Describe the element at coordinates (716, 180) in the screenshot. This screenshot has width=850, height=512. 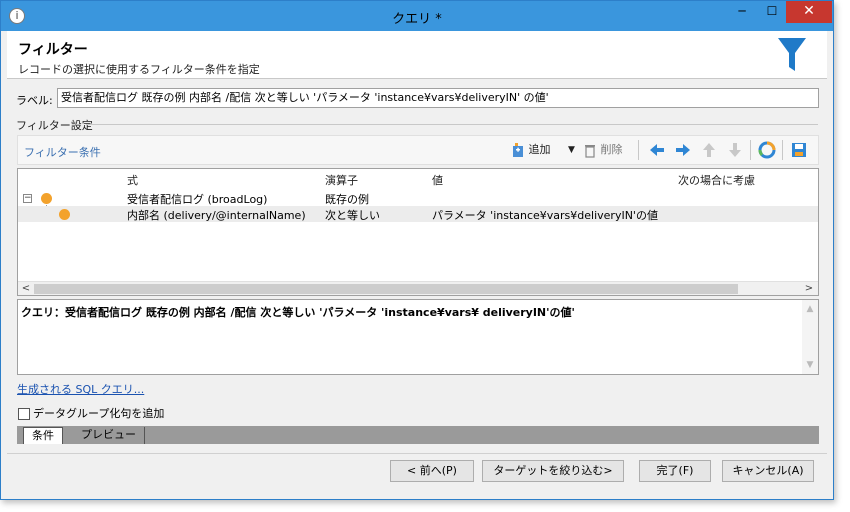
I see `column-header-consider: 次の場合に考慮` at that location.